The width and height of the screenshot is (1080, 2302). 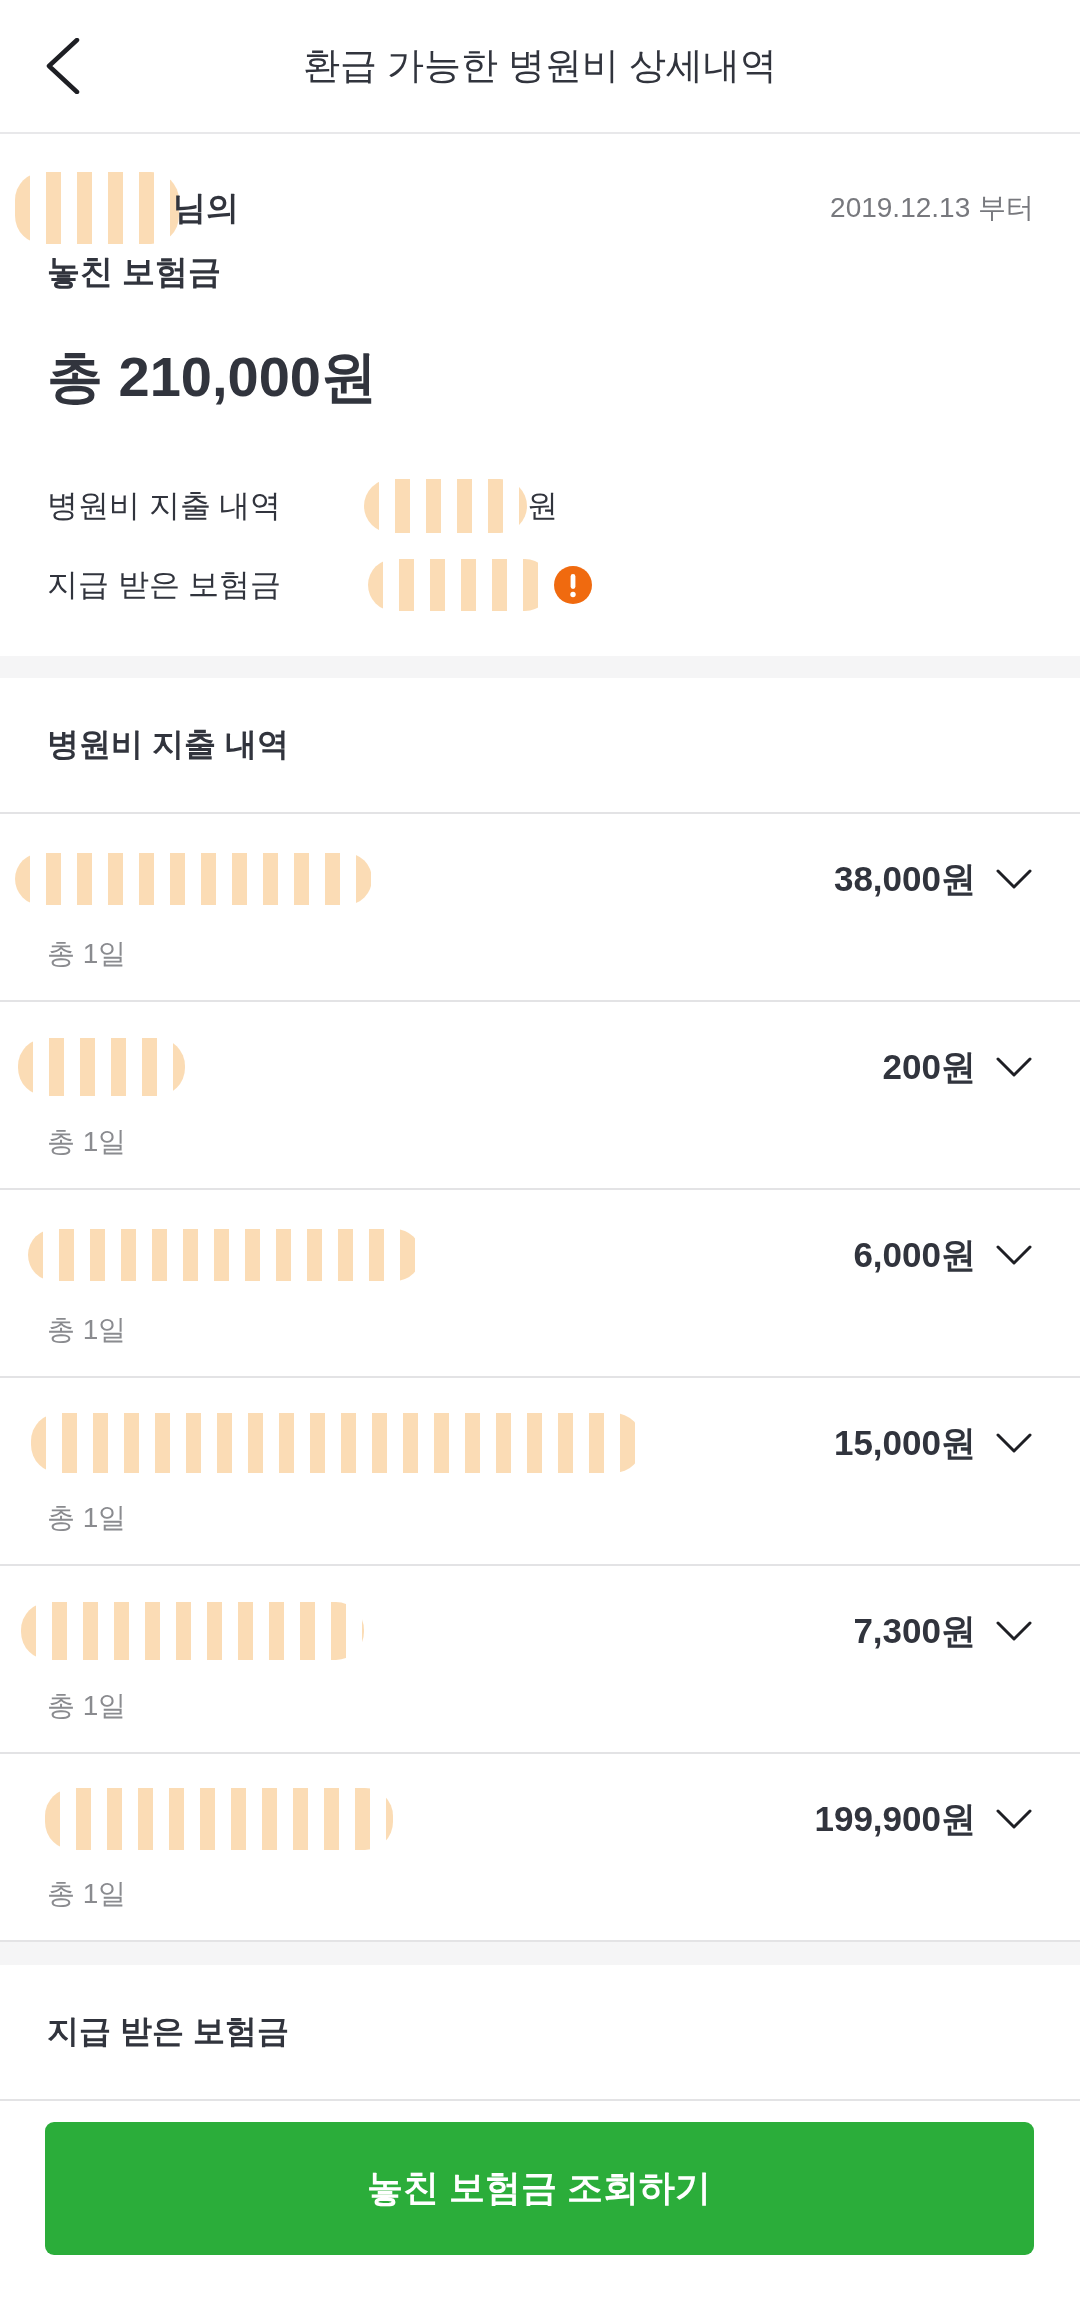 What do you see at coordinates (904, 878) in the screenshot?
I see `expense-amount: 38,000원` at bounding box center [904, 878].